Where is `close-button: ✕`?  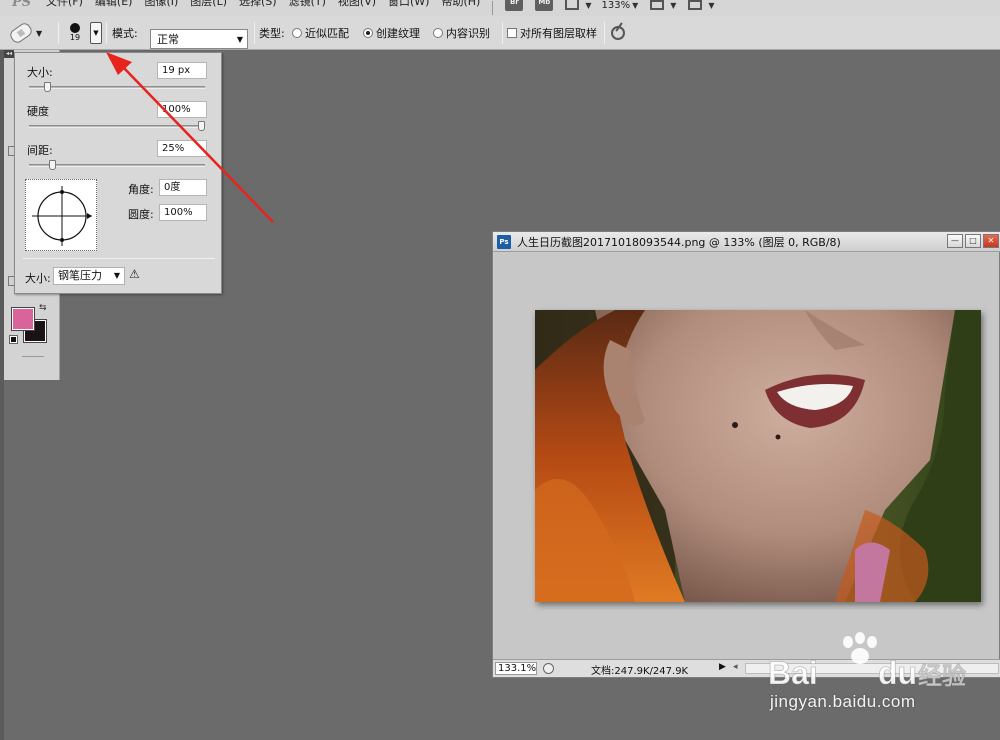
close-button: ✕ is located at coordinates (991, 241).